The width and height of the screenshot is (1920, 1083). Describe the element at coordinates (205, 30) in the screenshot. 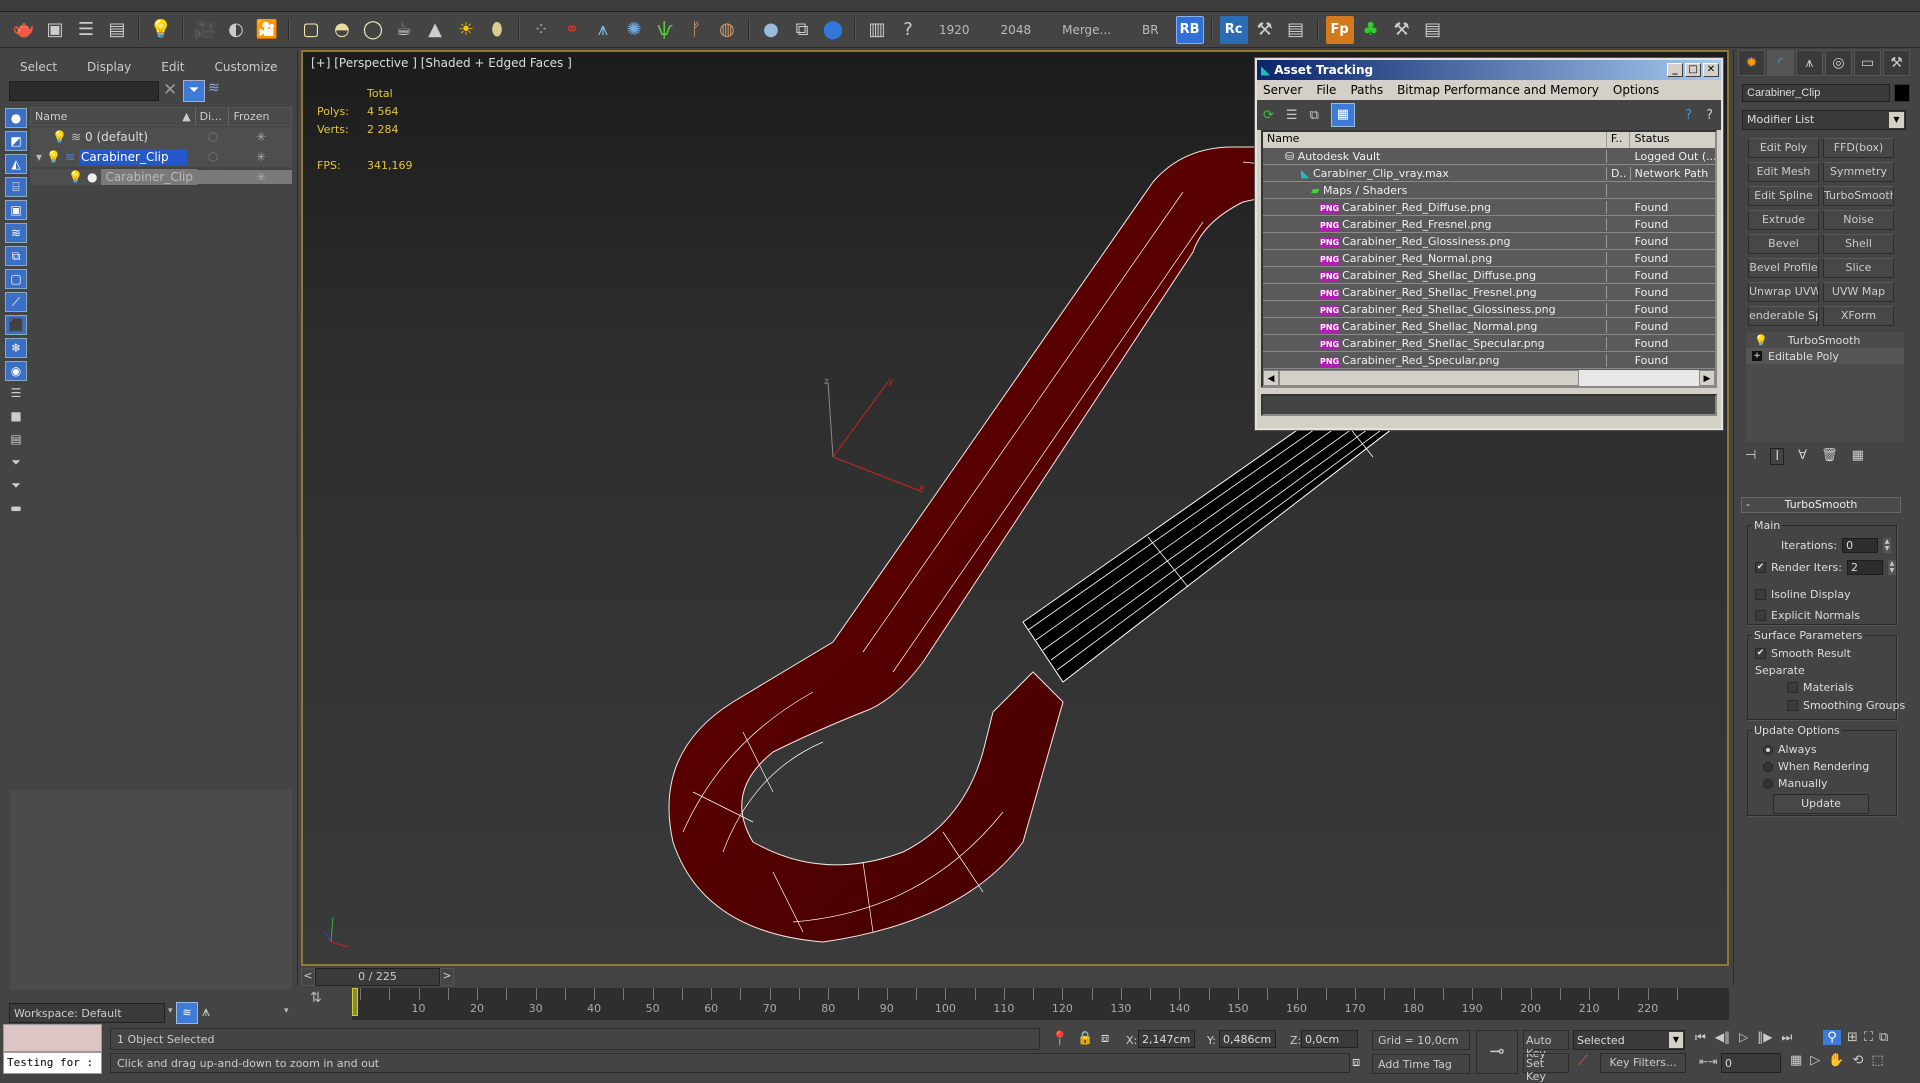

I see `camera-icon: 🎥` at that location.